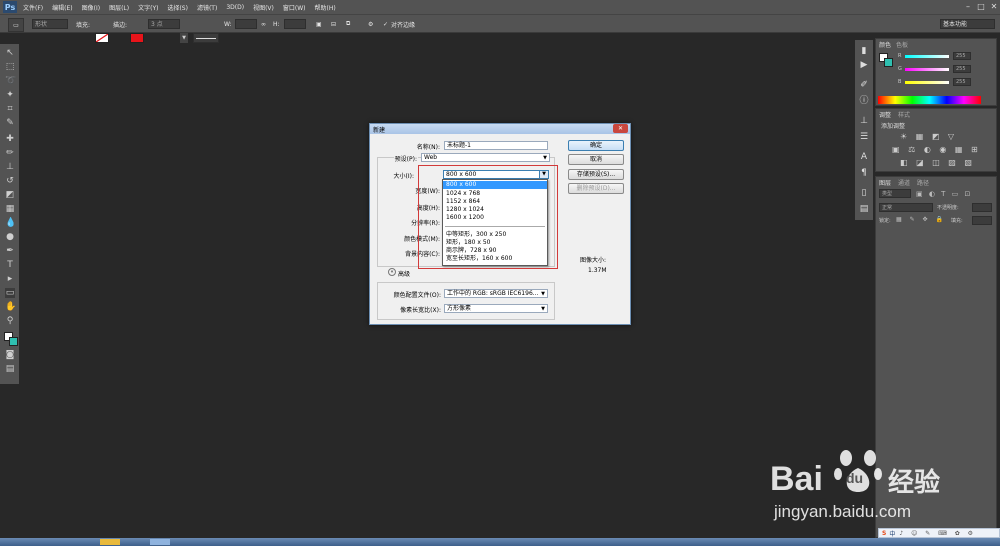 The height and width of the screenshot is (546, 1000). Describe the element at coordinates (864, 193) in the screenshot. I see `notes-icon: ▯` at that location.